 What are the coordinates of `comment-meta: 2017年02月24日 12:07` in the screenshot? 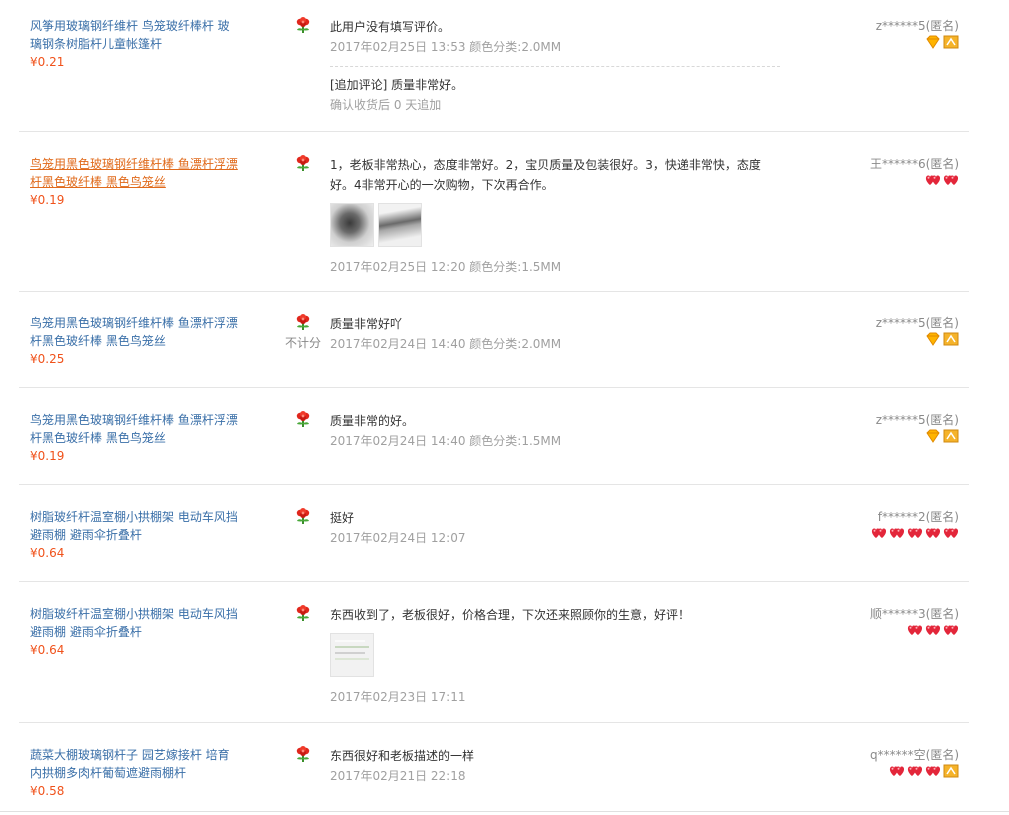 It's located at (398, 538).